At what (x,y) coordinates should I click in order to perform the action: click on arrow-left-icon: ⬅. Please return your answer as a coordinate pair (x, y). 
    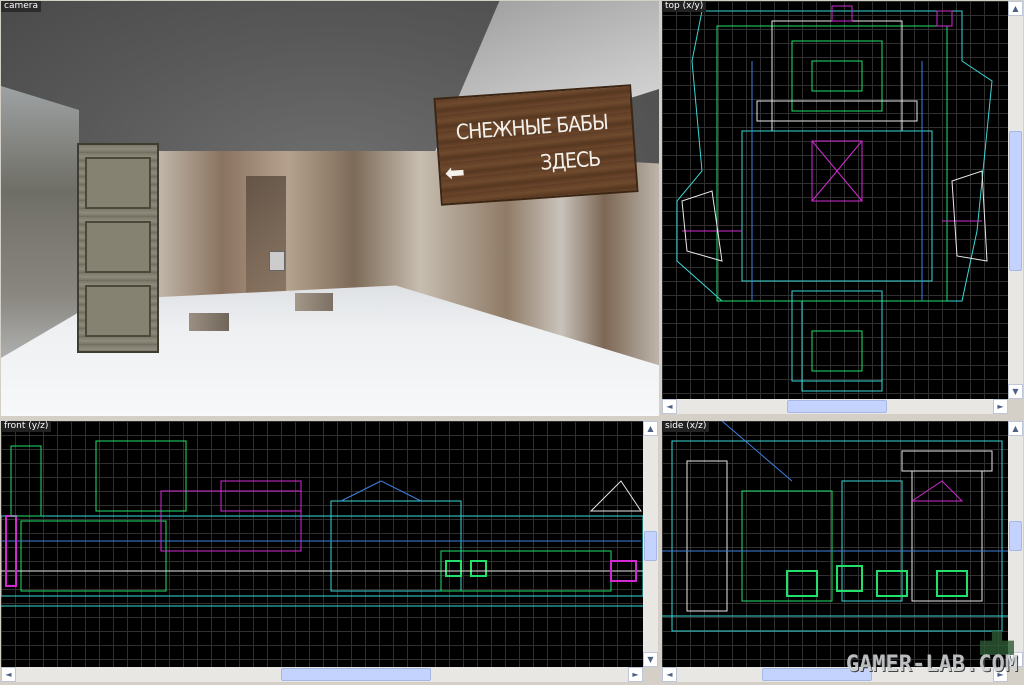
    Looking at the image, I should click on (454, 173).